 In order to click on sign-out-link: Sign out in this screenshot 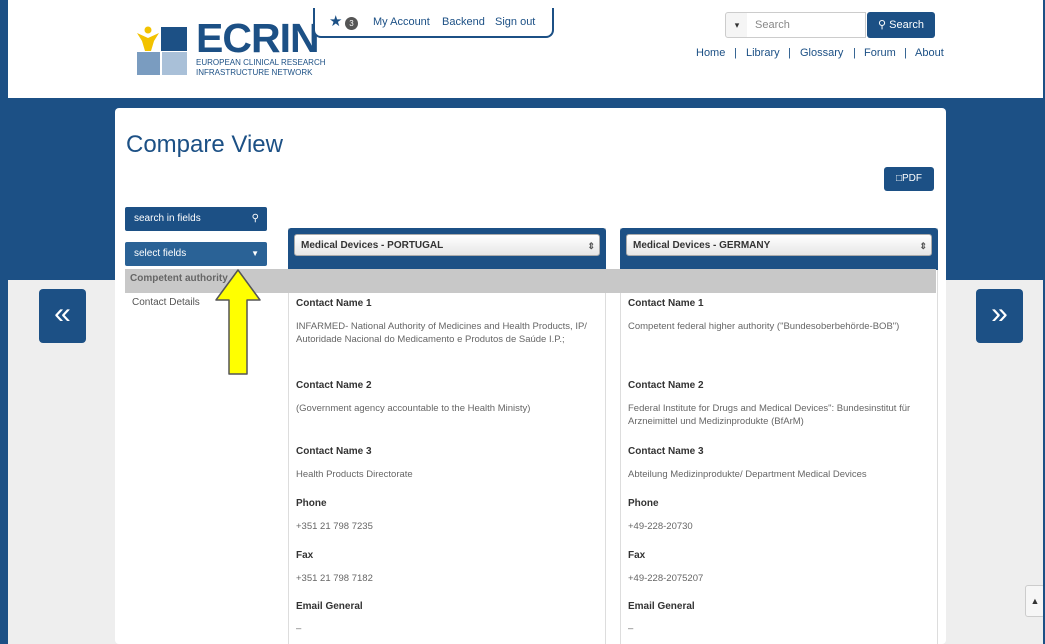, I will do `click(515, 22)`.